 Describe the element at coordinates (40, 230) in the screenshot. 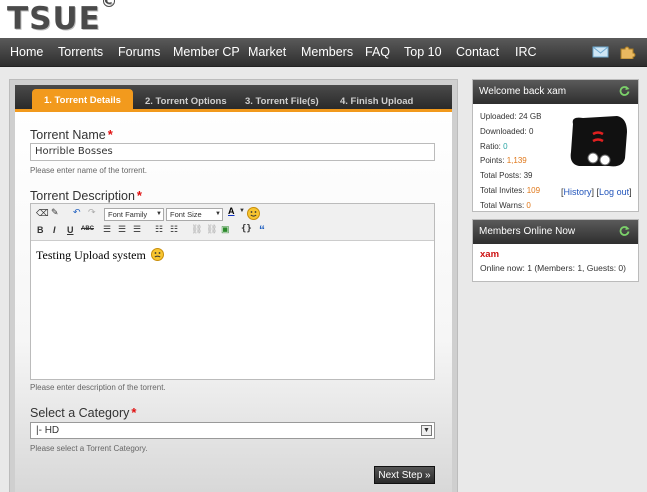

I see `bold-icon: B` at that location.